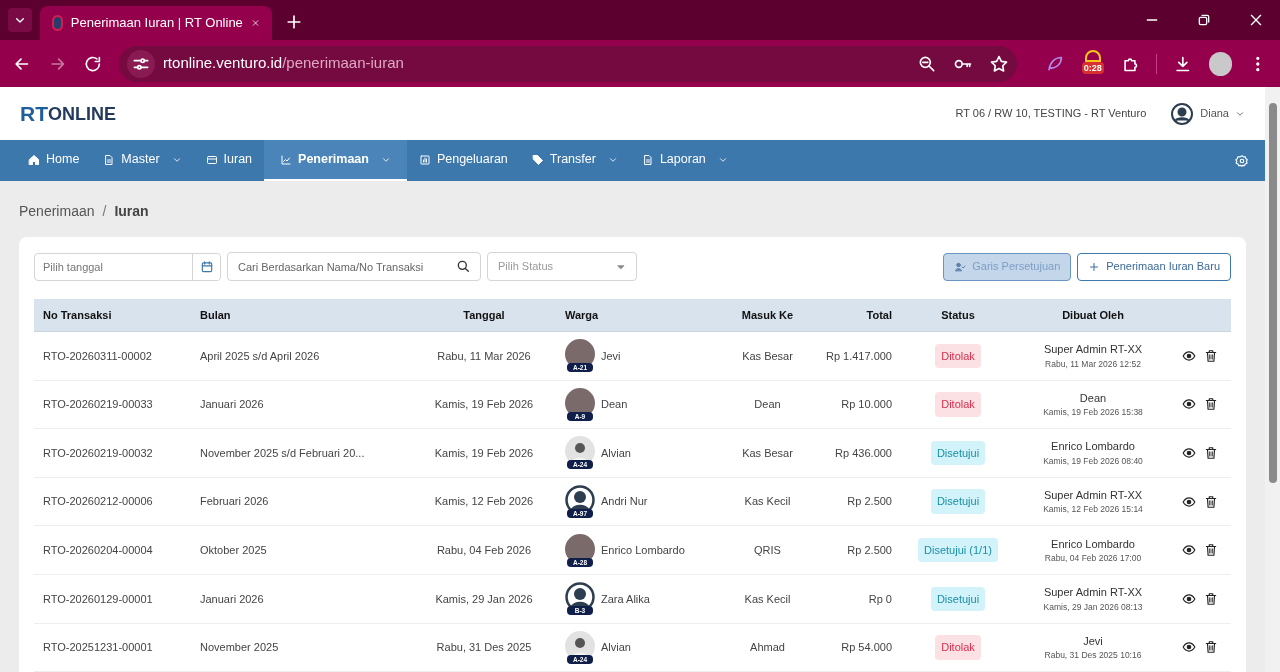 This screenshot has width=1280, height=672. What do you see at coordinates (643, 550) in the screenshot?
I see `resident-name: Enrico Lombardo` at bounding box center [643, 550].